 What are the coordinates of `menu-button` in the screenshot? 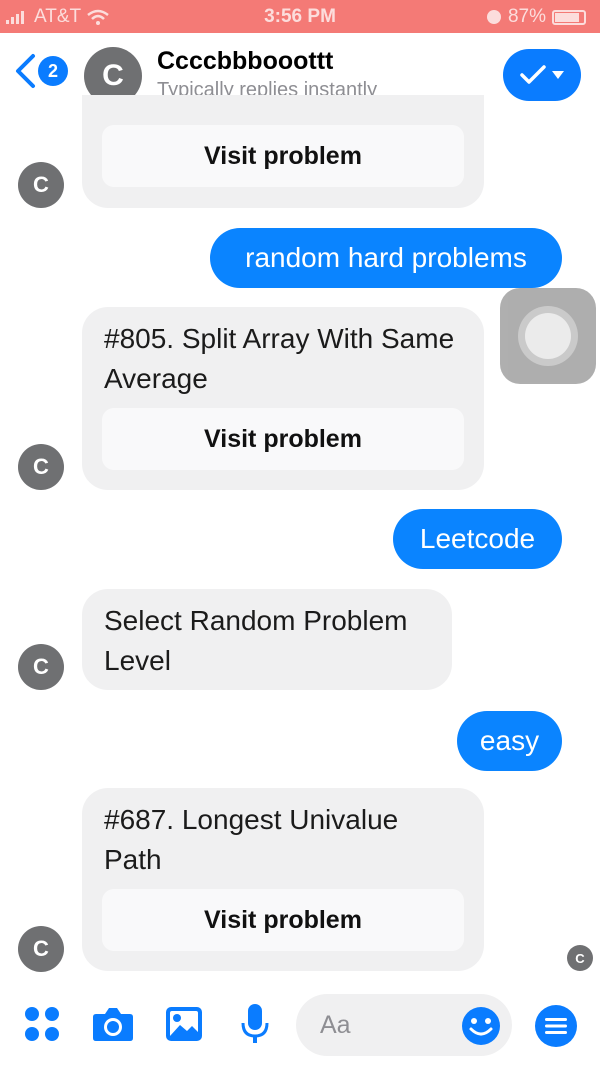 It's located at (556, 1026).